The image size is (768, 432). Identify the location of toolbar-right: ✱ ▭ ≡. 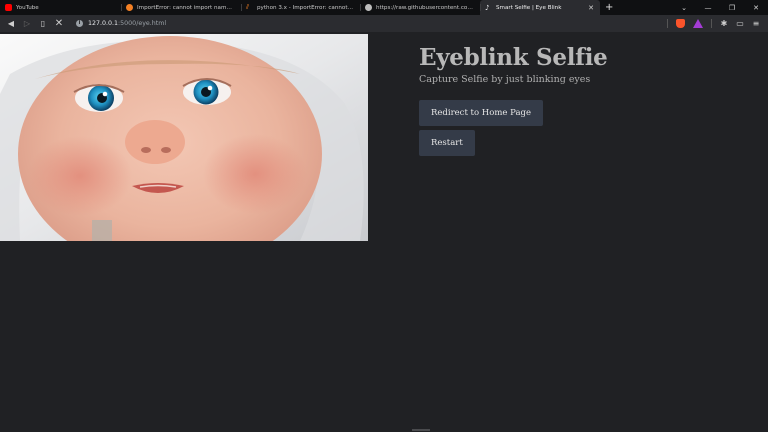
(713, 23).